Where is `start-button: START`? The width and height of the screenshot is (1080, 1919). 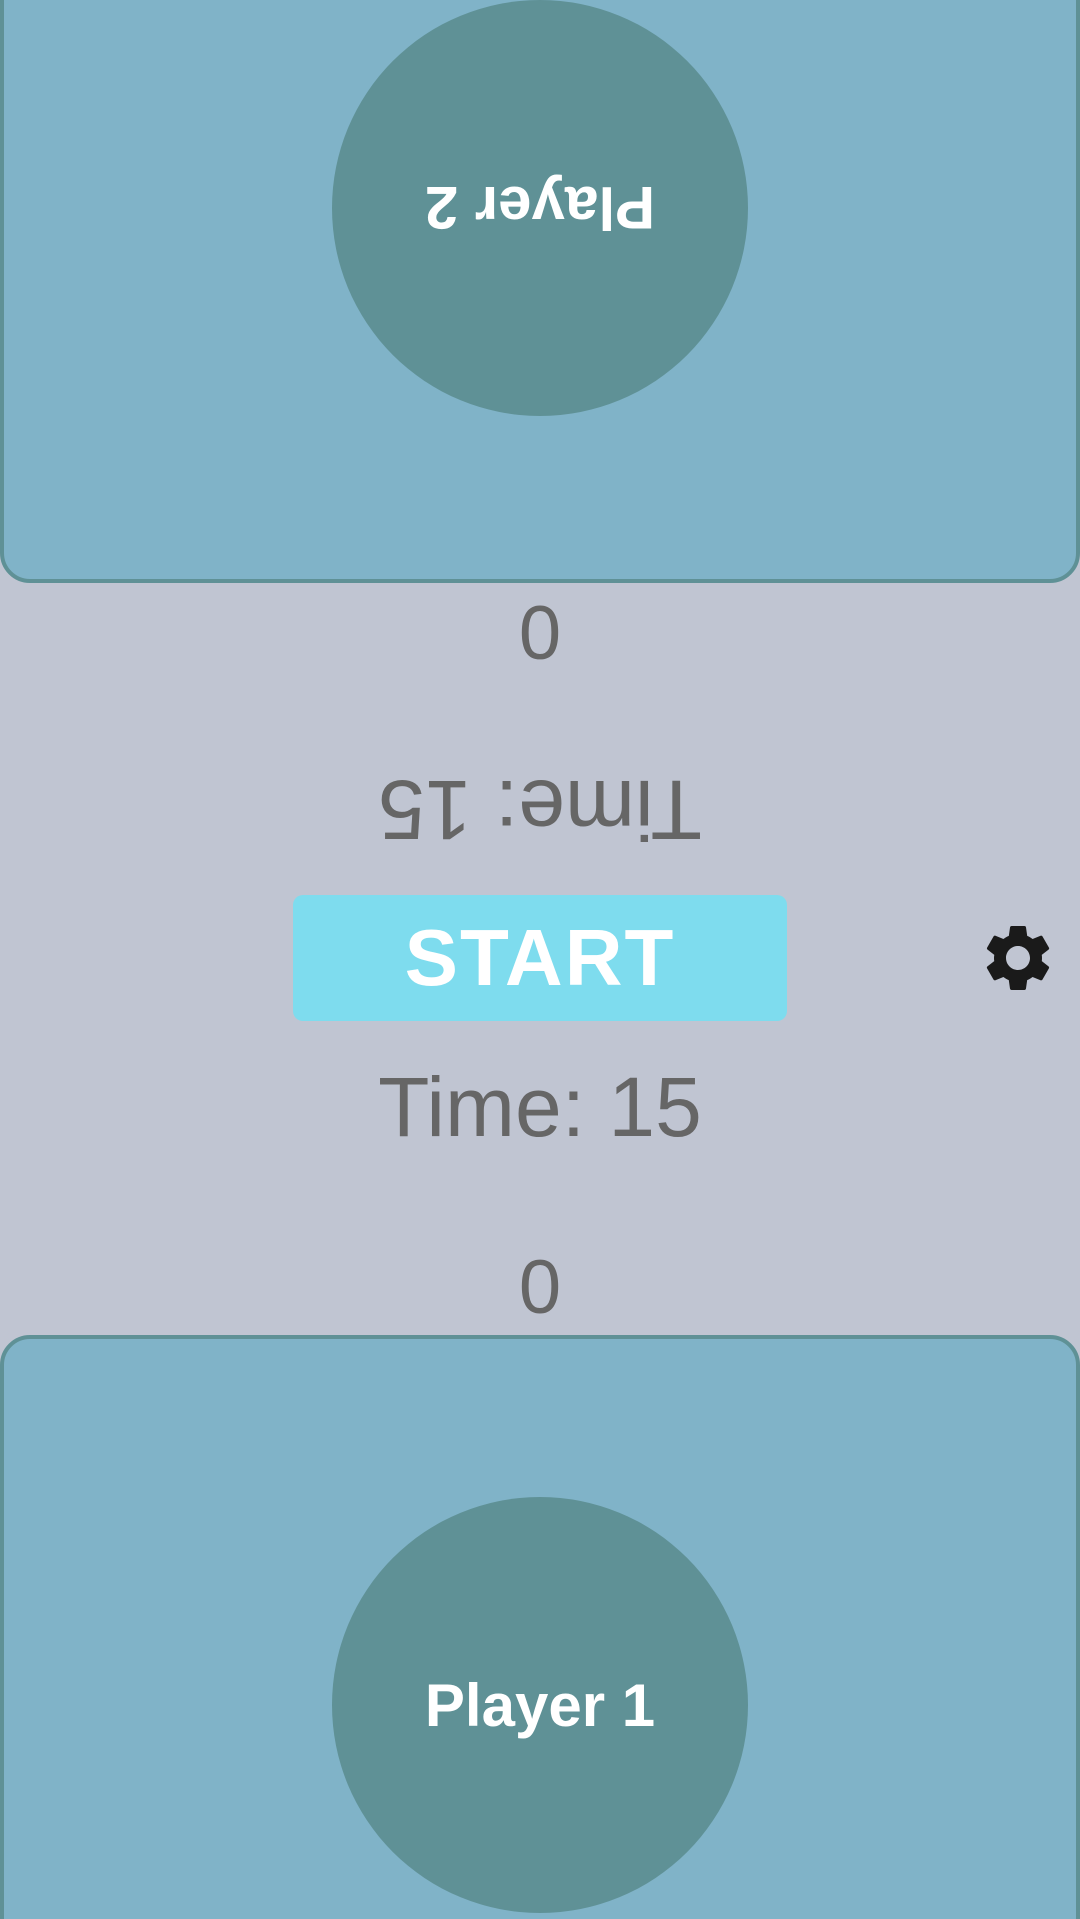
start-button: START is located at coordinates (540, 958).